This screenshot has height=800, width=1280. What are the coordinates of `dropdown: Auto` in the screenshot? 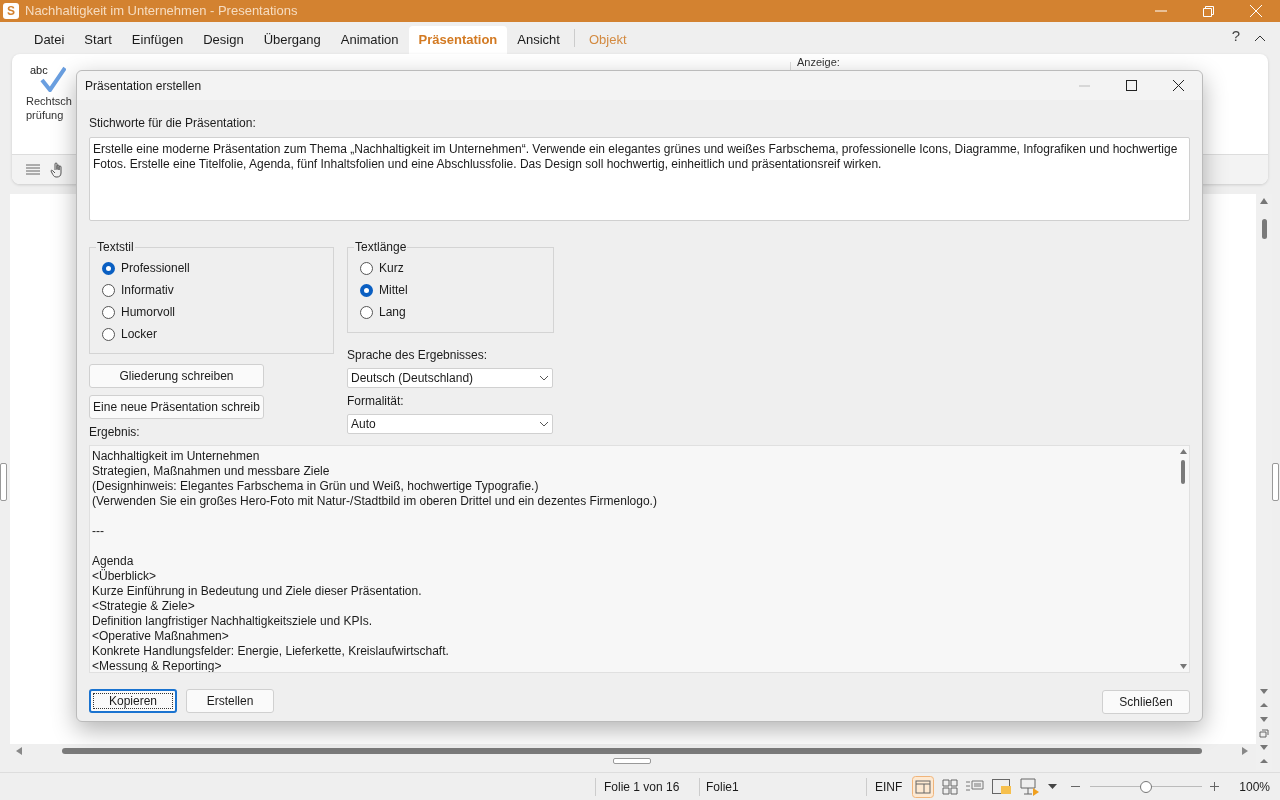 It's located at (450, 424).